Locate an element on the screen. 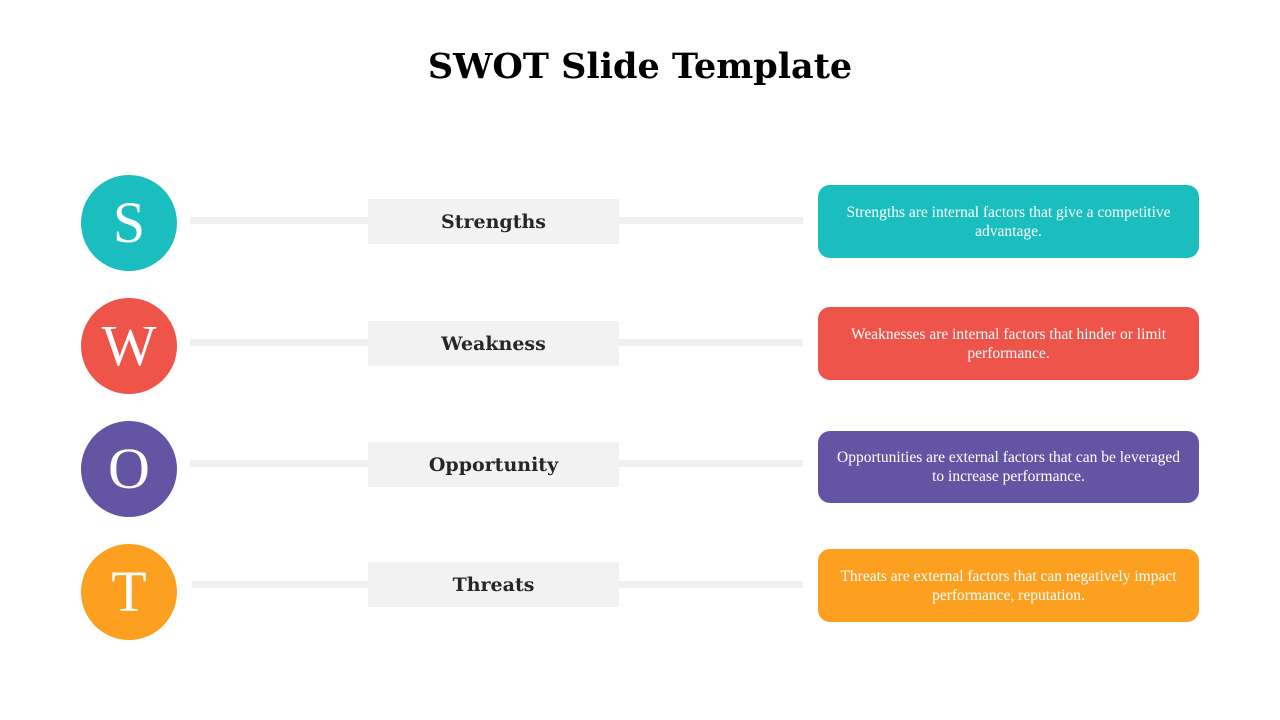 This screenshot has height=720, width=1280. label-opportunity: Opportunity is located at coordinates (493, 464).